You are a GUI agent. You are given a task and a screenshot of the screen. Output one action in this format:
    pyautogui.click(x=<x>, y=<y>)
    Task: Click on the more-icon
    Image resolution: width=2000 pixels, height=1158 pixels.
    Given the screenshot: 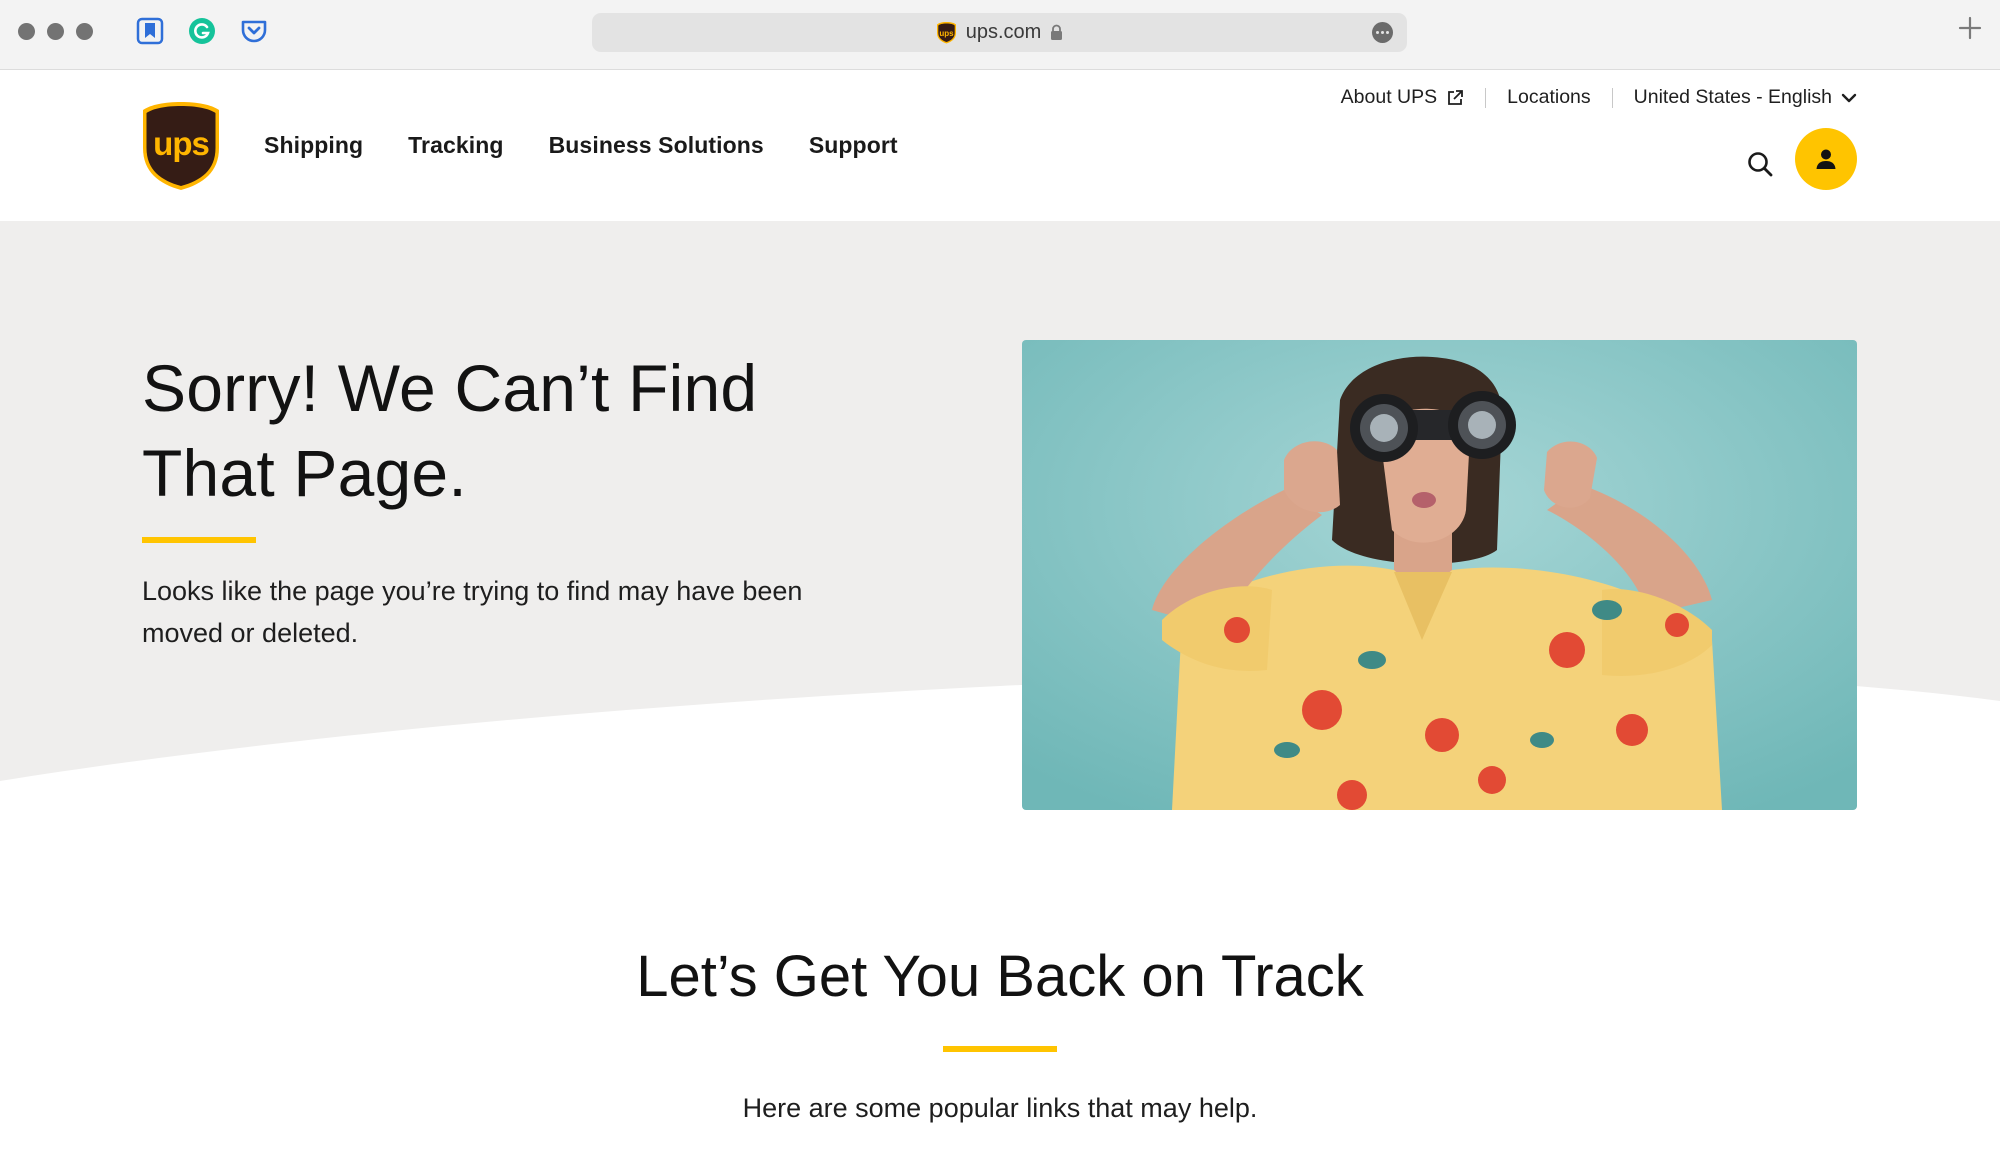 What is the action you would take?
    pyautogui.click(x=1382, y=32)
    